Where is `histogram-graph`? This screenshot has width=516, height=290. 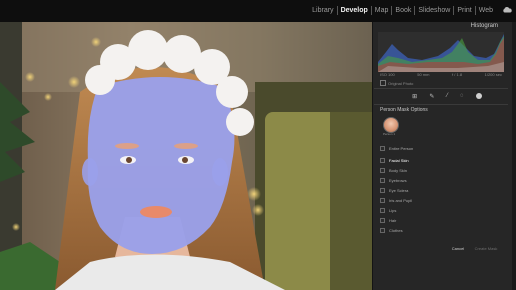 histogram-graph is located at coordinates (441, 52).